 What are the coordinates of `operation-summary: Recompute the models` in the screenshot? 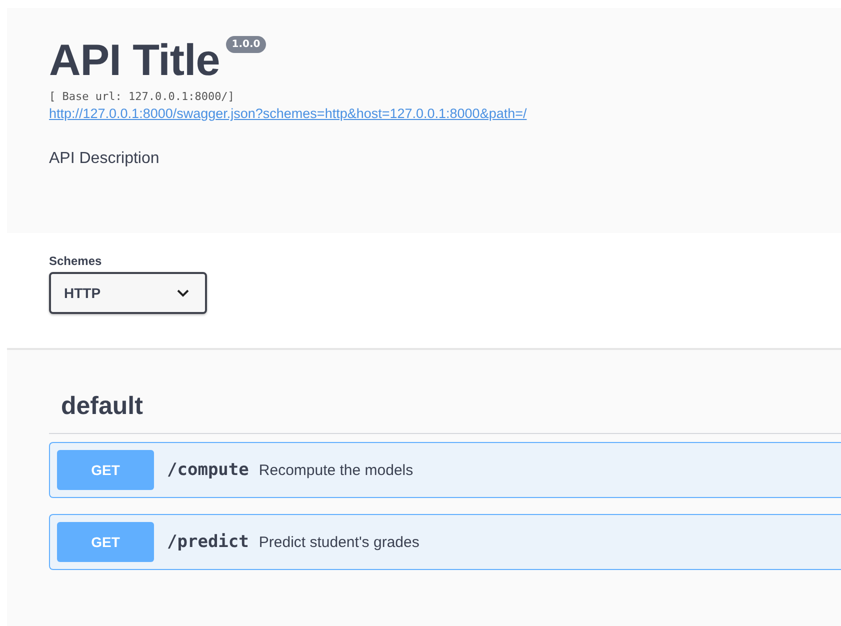 It's located at (336, 470).